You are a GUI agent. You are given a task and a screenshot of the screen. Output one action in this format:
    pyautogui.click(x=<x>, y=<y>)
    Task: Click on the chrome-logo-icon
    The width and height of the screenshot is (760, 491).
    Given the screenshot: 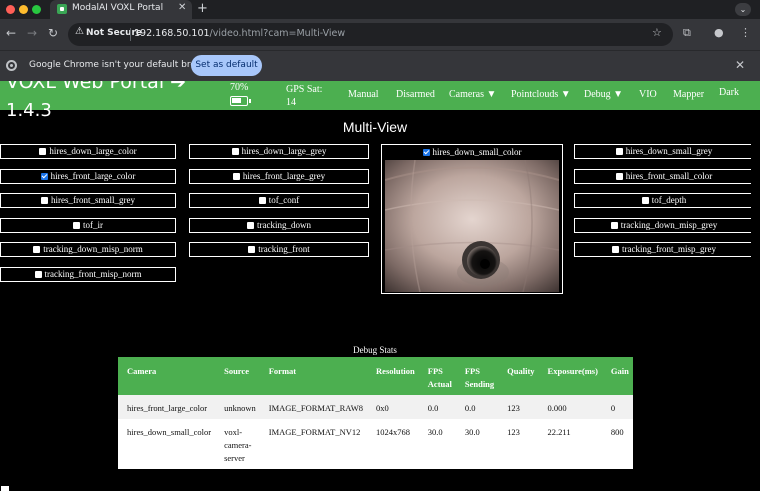 What is the action you would take?
    pyautogui.click(x=11, y=65)
    